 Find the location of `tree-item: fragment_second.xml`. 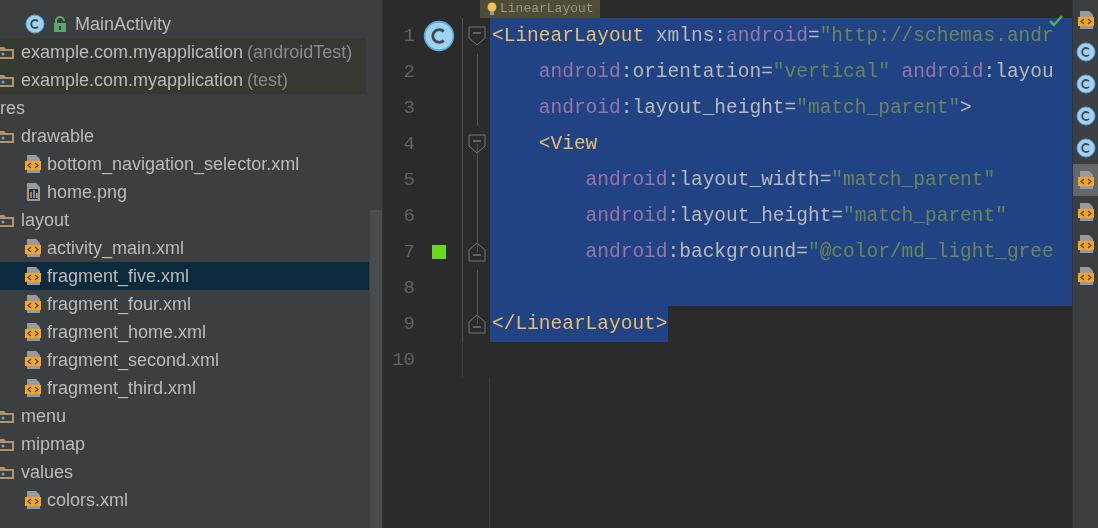

tree-item: fragment_second.xml is located at coordinates (184, 360).